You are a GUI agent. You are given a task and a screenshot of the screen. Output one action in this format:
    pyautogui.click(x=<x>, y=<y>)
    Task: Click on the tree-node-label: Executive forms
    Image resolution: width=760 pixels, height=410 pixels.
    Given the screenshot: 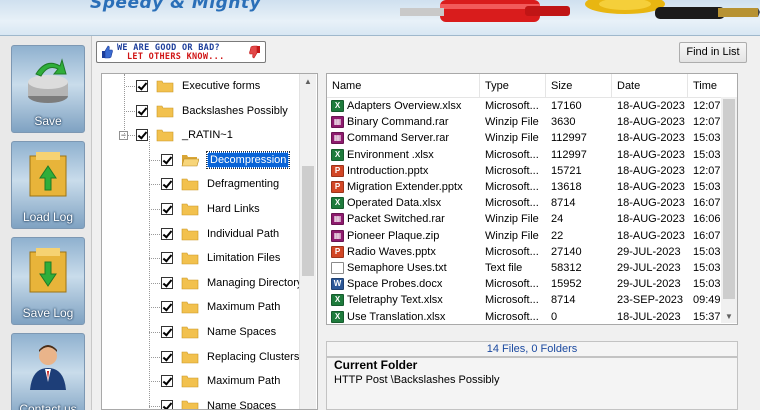 What is the action you would take?
    pyautogui.click(x=221, y=86)
    